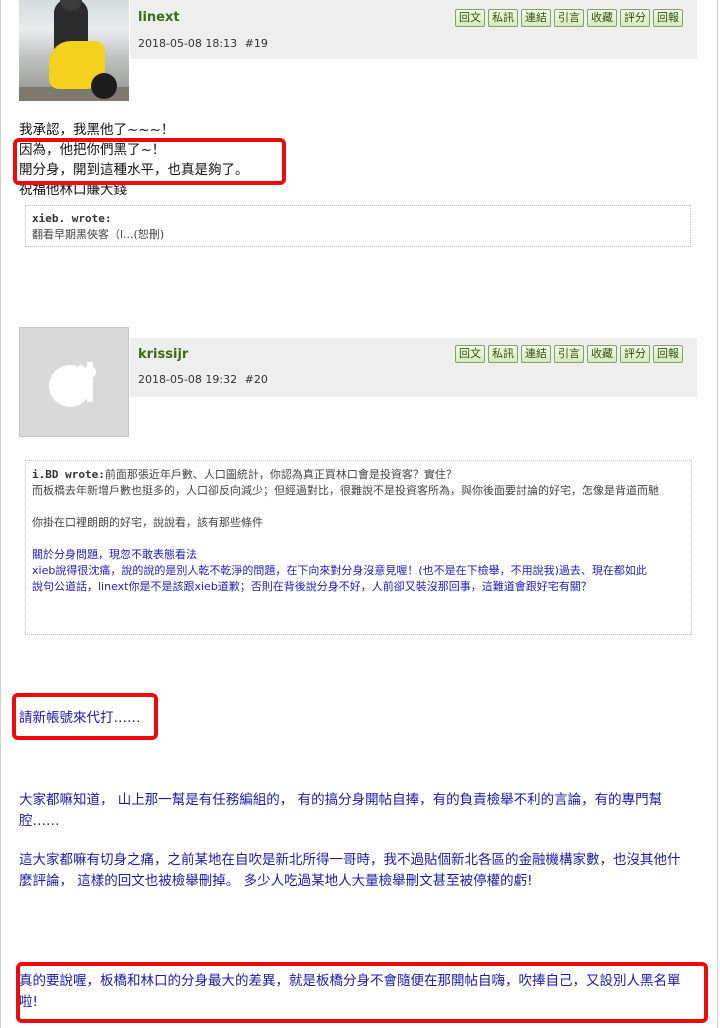  Describe the element at coordinates (72, 218) in the screenshot. I see `quote-author: xieb. wrote:` at that location.